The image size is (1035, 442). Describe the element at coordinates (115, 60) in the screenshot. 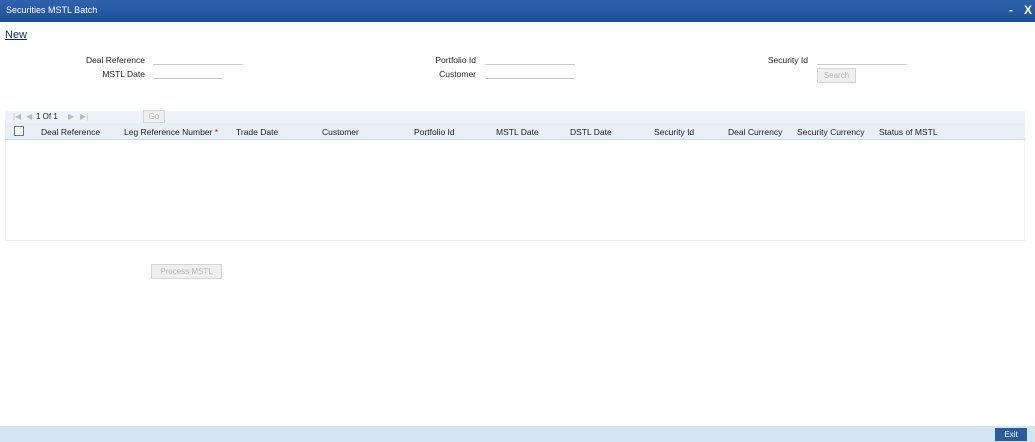

I see `deal-reference-label: Deal Reference` at that location.